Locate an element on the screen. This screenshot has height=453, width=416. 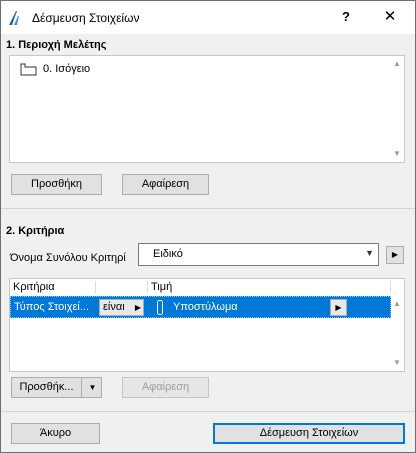
title-bar: Δέσμευση Στοιχείων ? ✕ is located at coordinates (208, 17).